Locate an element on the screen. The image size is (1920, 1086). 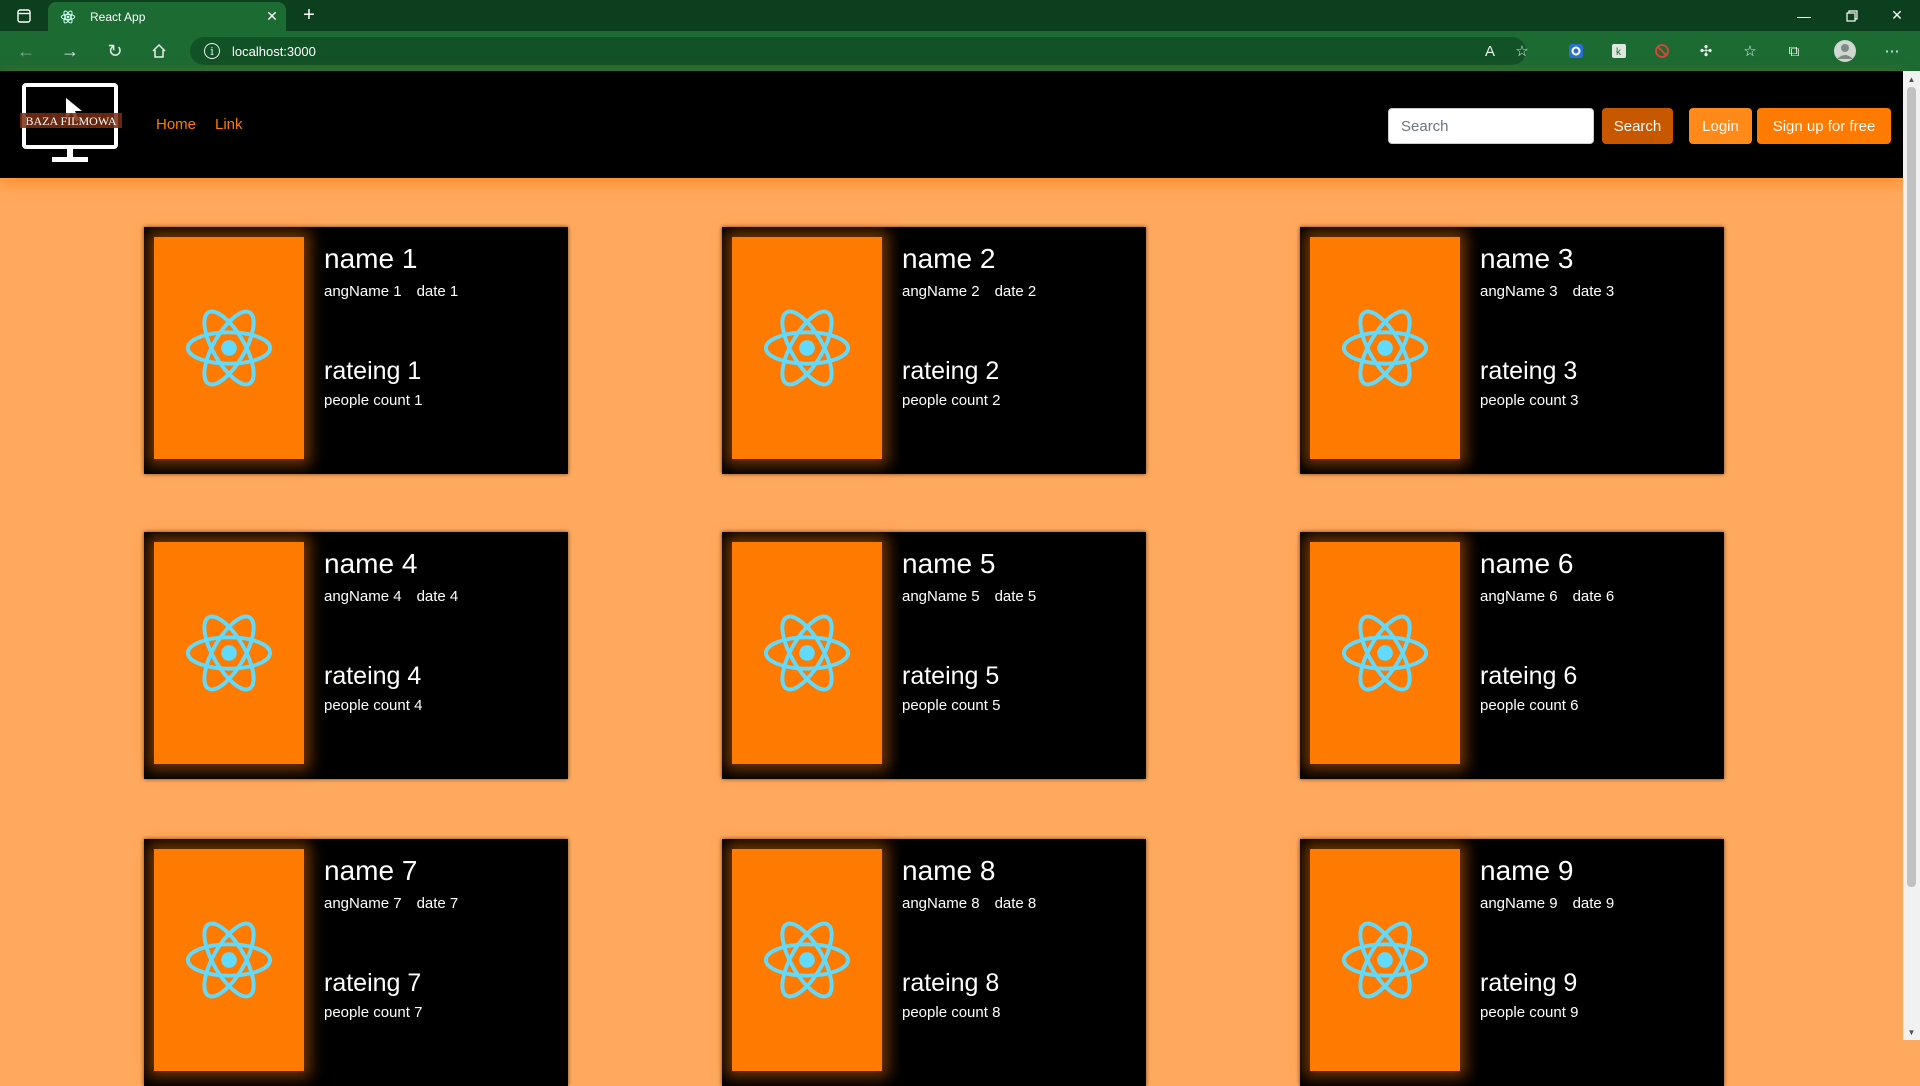
movie-rating: rateing 8 is located at coordinates (951, 983).